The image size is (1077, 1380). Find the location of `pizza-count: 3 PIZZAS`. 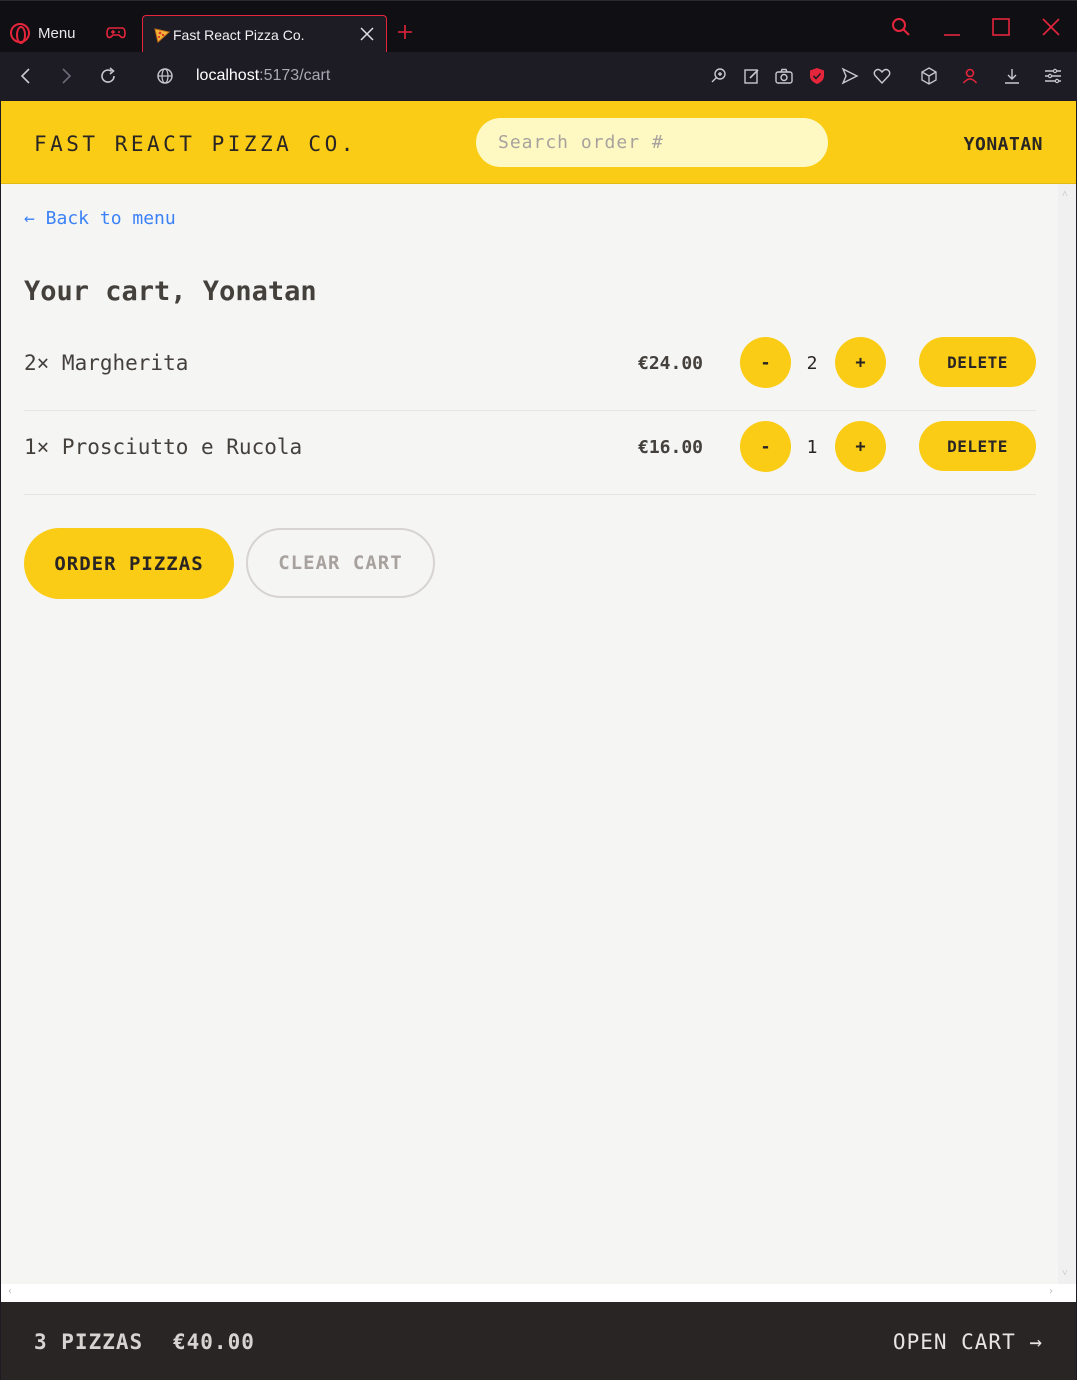

pizza-count: 3 PIZZAS is located at coordinates (89, 1342).